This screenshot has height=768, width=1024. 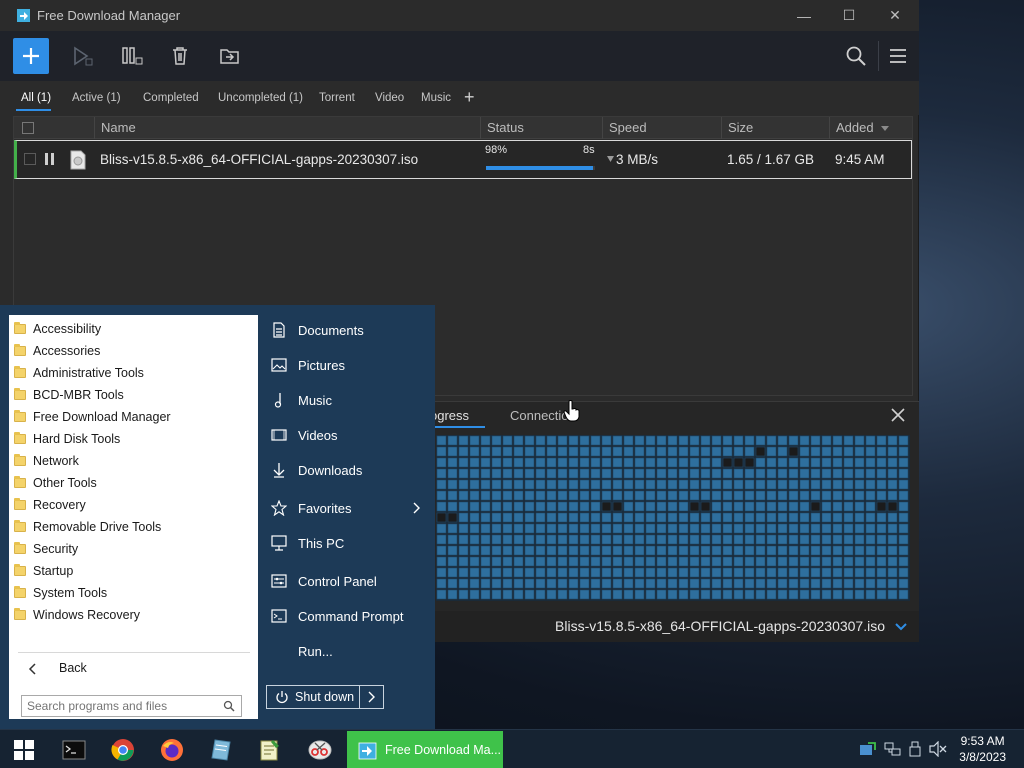 I want to click on pause-all-button, so click(x=132, y=56).